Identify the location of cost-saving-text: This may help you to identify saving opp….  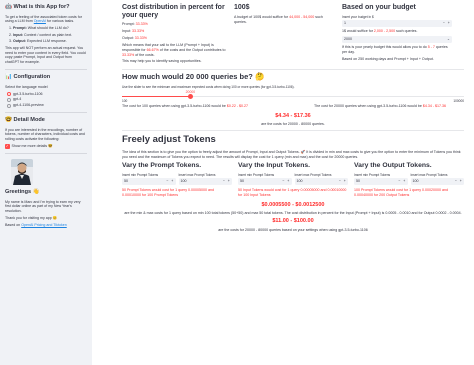
(162, 61).